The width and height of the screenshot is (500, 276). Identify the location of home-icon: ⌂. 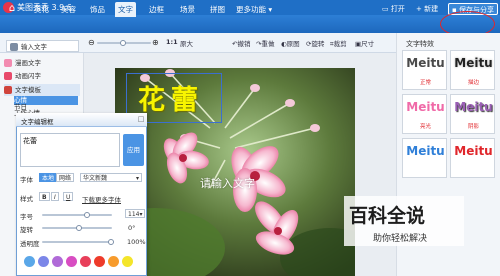
(12, 9).